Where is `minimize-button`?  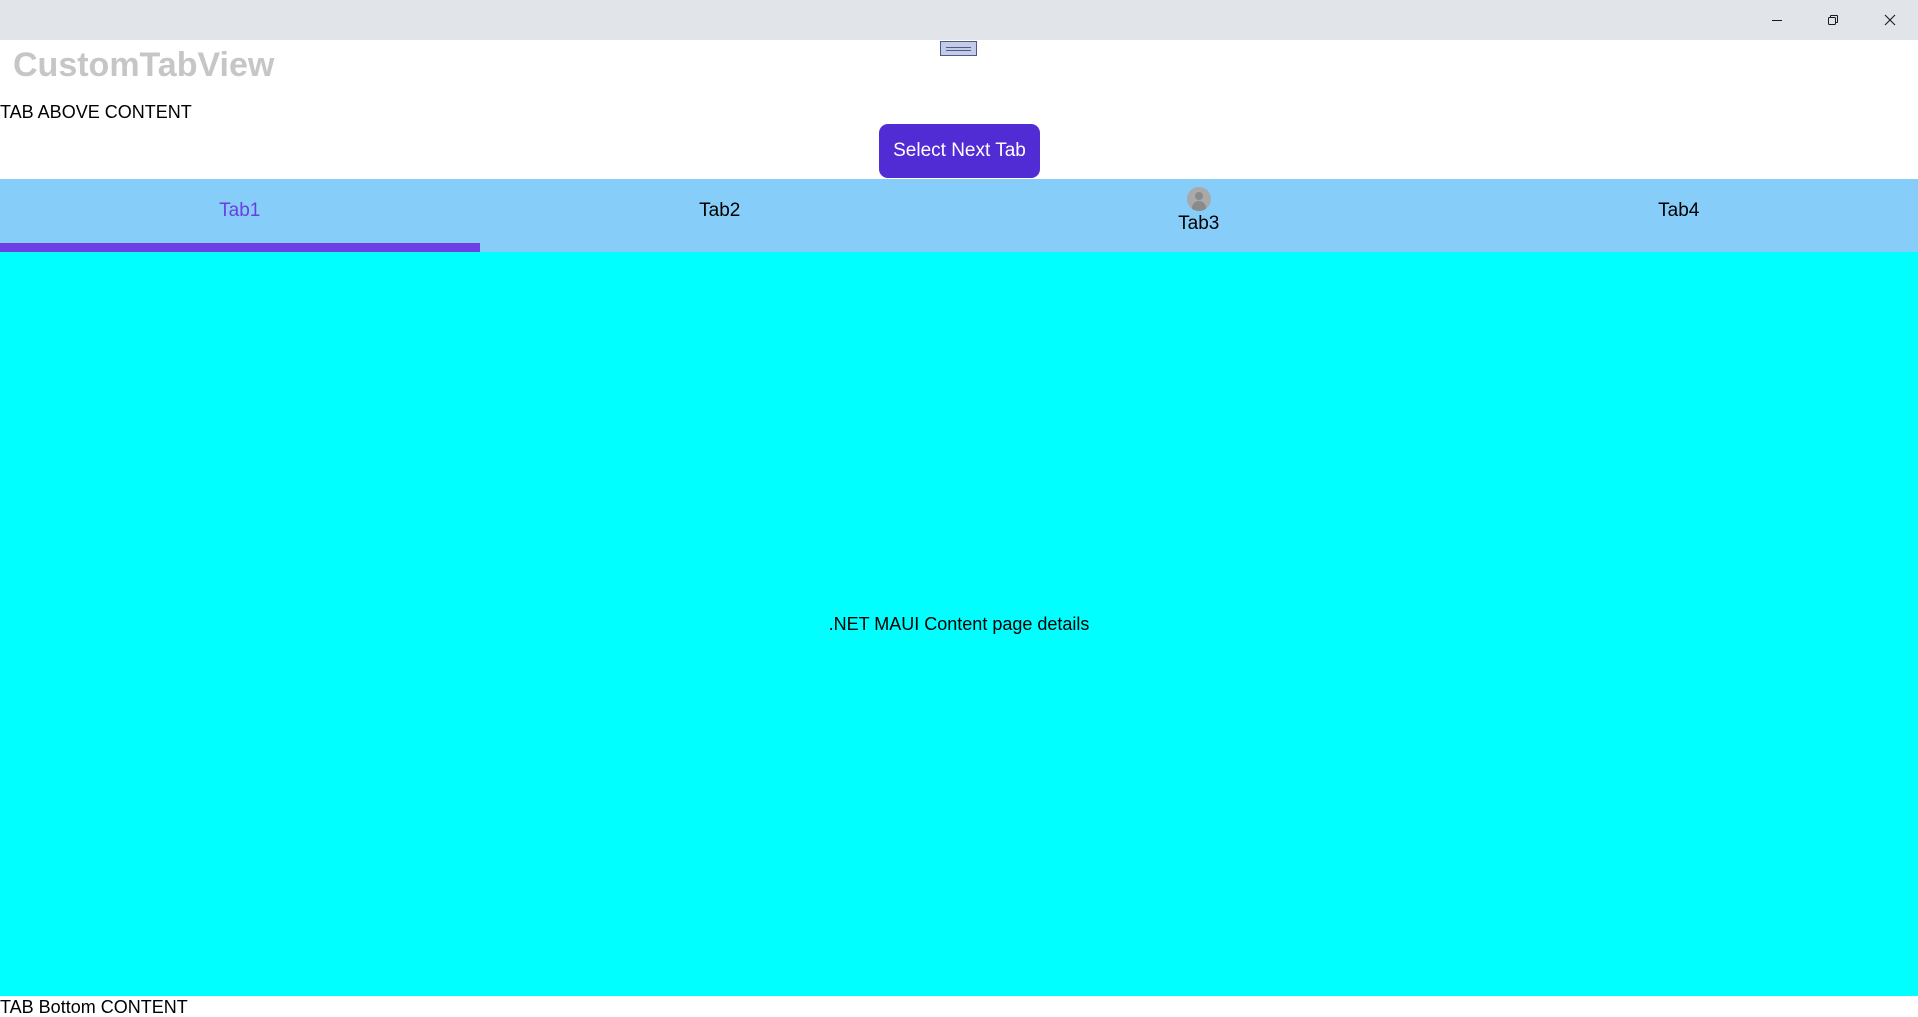 minimize-button is located at coordinates (1777, 20).